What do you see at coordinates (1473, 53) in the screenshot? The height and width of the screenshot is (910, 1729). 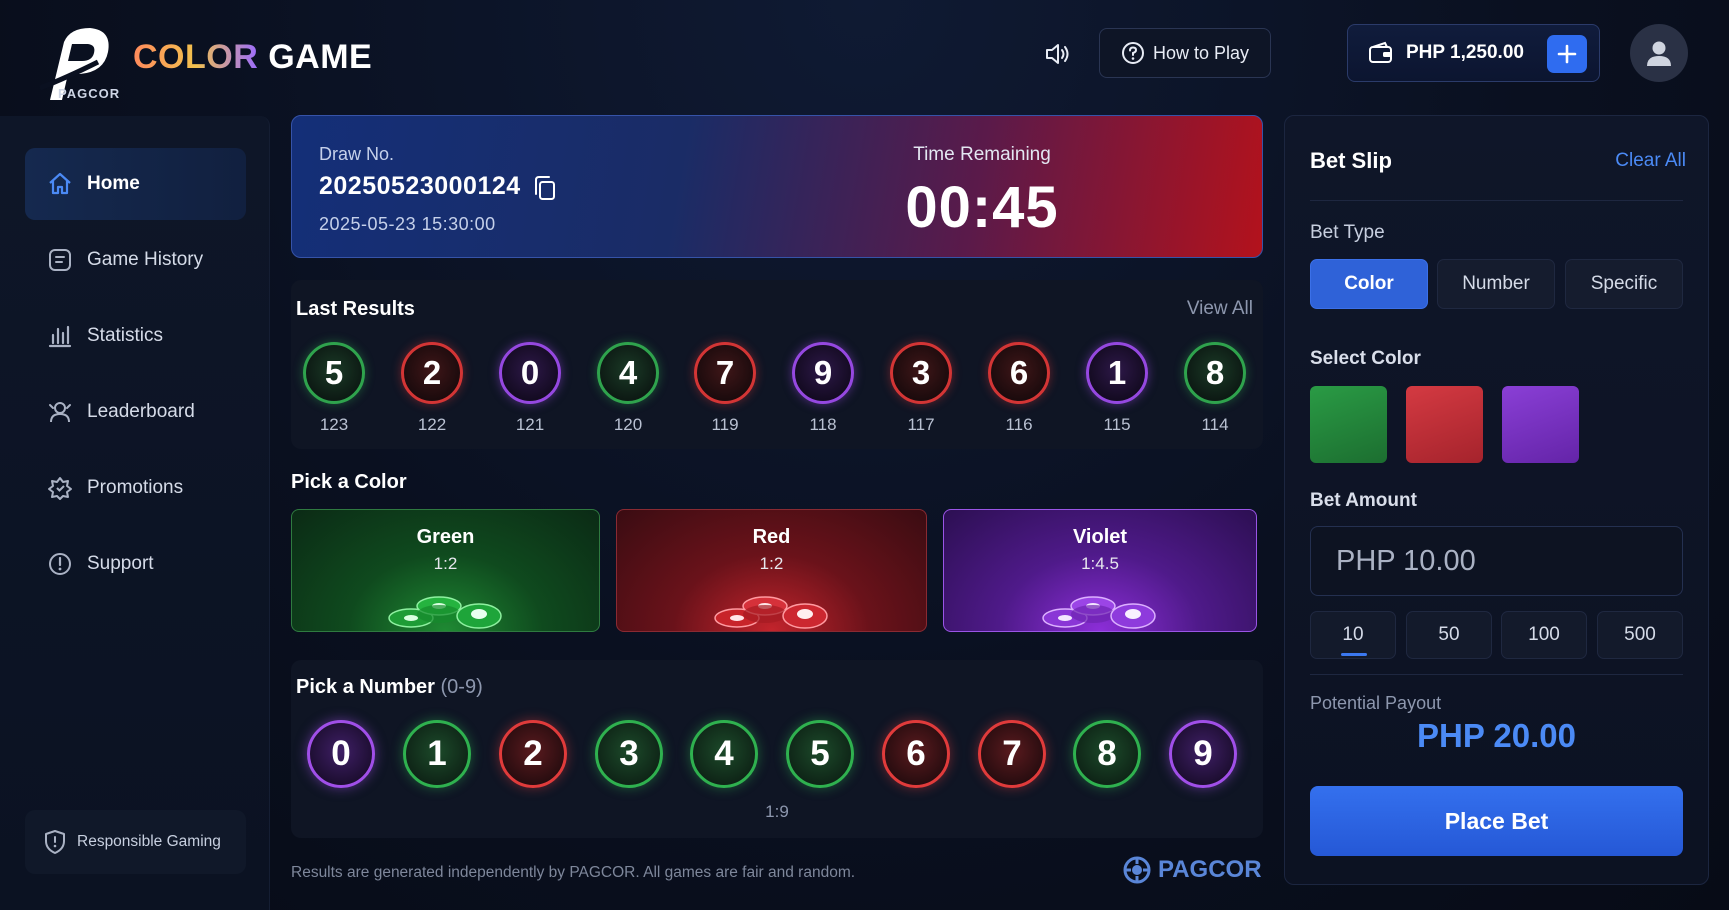 I see `wallet-balance: PHP 1,250.00` at bounding box center [1473, 53].